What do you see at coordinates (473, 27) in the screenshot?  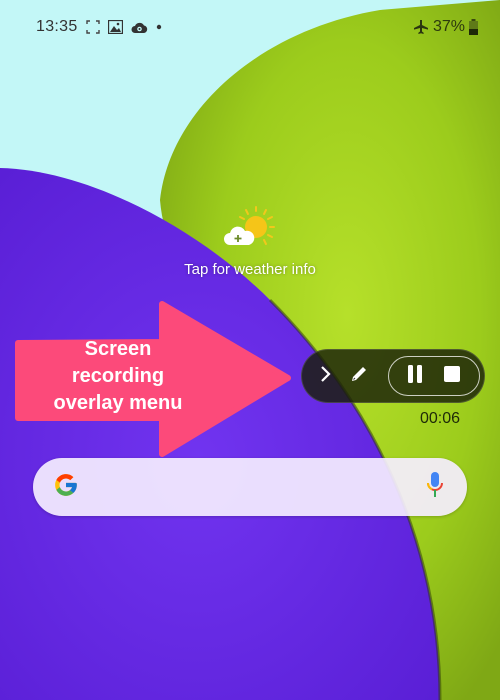 I see `battery-icon` at bounding box center [473, 27].